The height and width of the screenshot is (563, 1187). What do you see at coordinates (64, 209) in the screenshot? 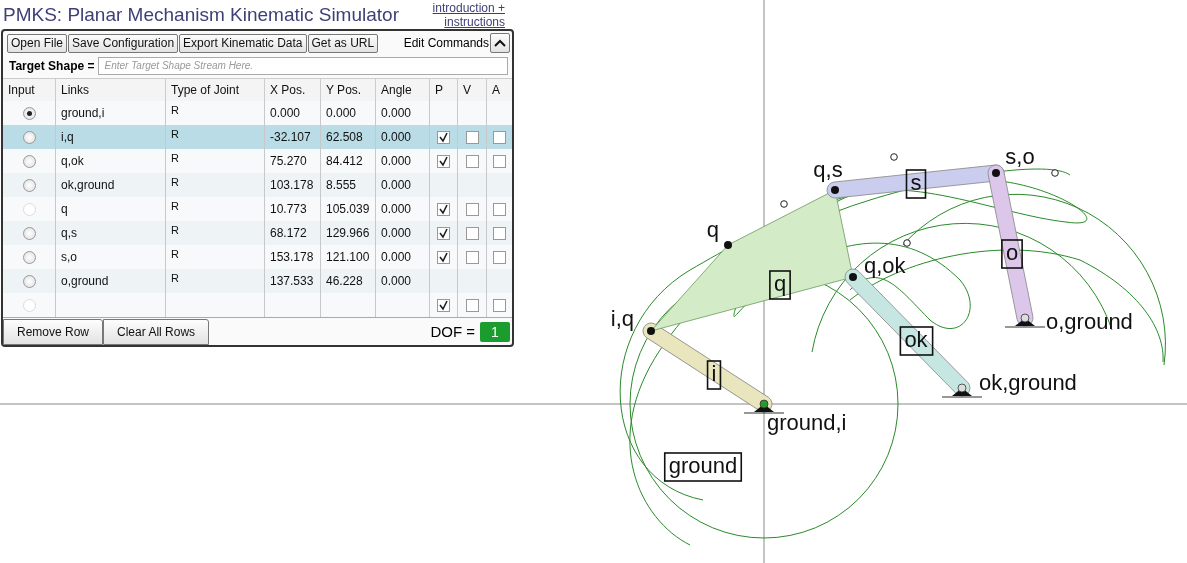
I see `links-cell: q` at bounding box center [64, 209].